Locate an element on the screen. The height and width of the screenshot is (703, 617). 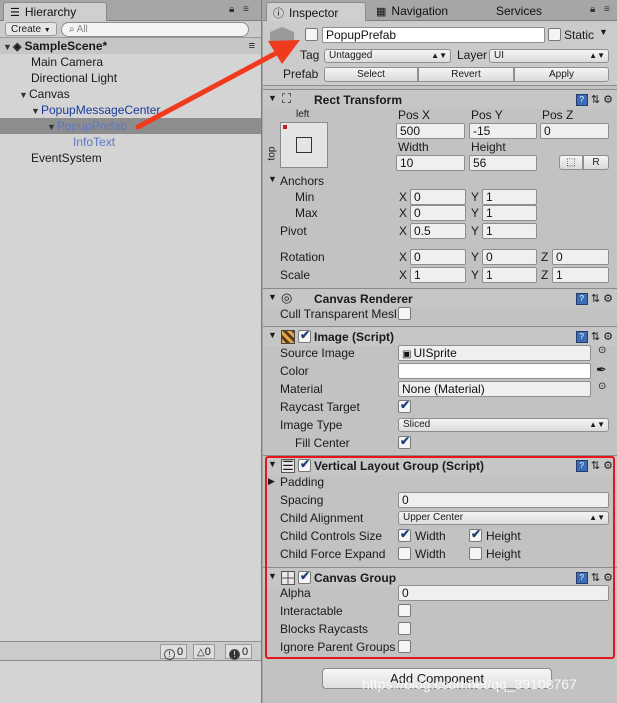
arrow-shaft is located at coordinates (210, 88).